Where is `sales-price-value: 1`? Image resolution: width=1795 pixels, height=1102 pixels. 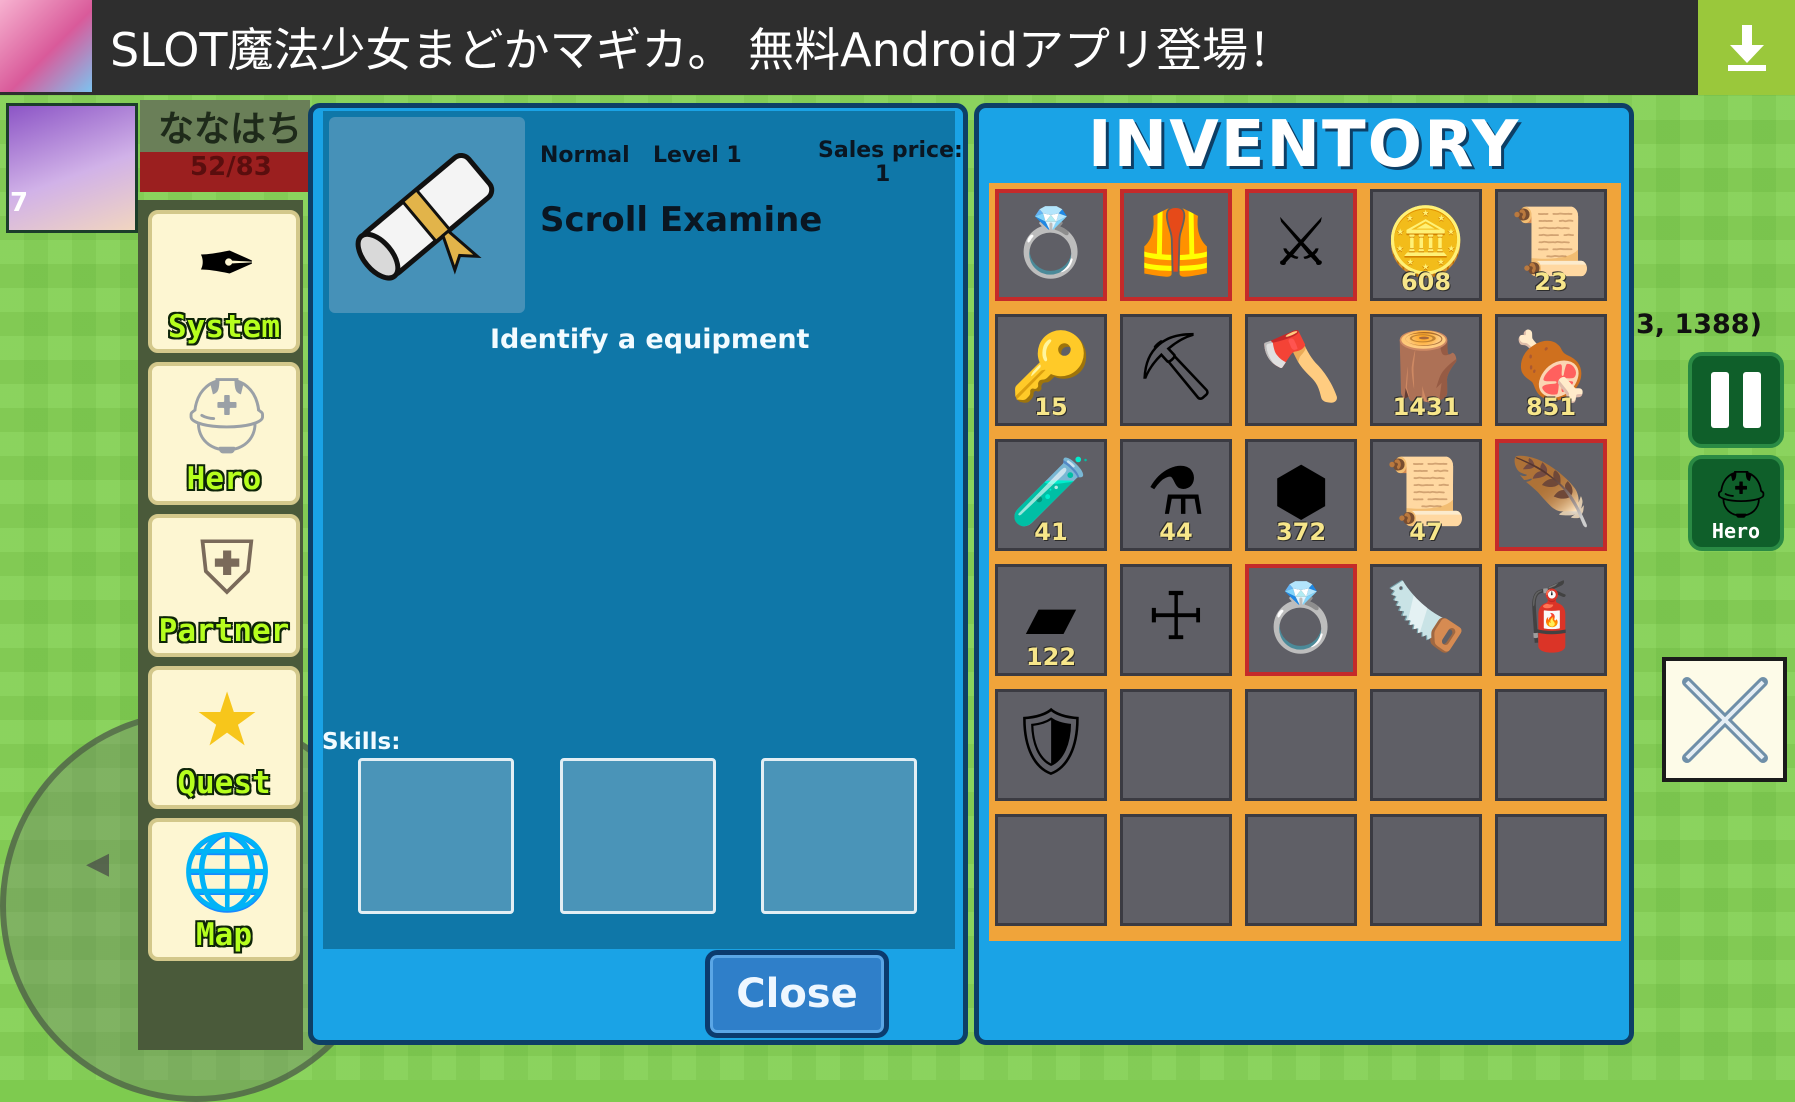 sales-price-value: 1 is located at coordinates (883, 174).